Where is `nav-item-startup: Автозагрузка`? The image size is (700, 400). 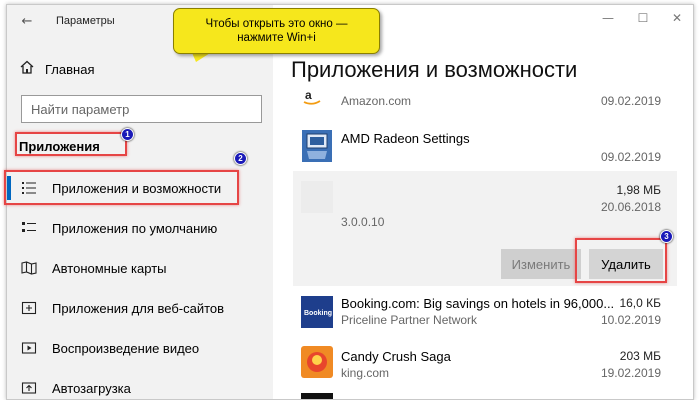
nav-item-startup: Автозагрузка is located at coordinates (140, 383).